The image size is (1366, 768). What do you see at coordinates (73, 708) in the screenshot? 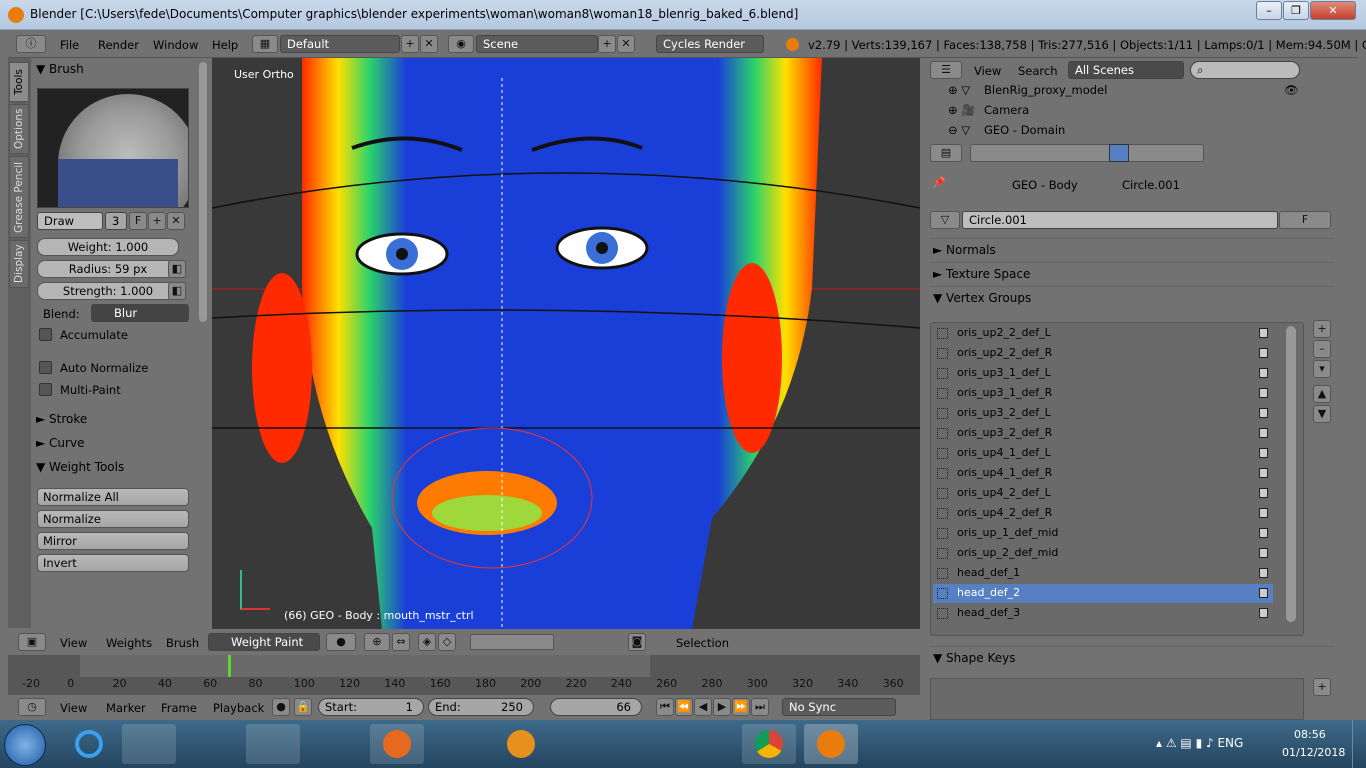
I see `timeline-menu-view: View` at bounding box center [73, 708].